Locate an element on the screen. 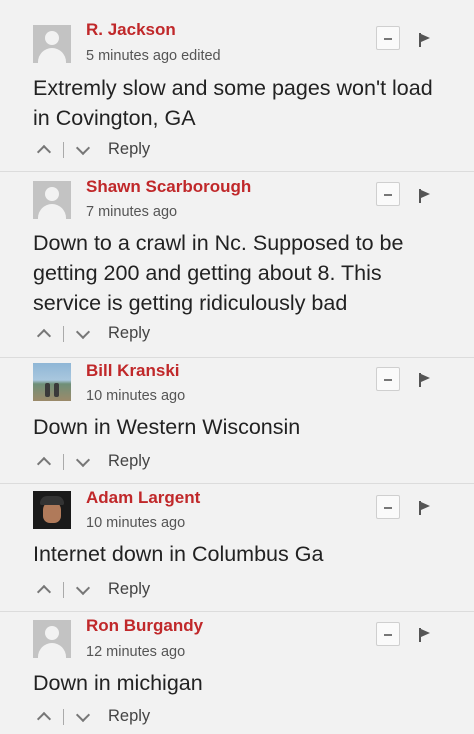 The width and height of the screenshot is (474, 734). comment-author: Bill Kranski is located at coordinates (133, 371).